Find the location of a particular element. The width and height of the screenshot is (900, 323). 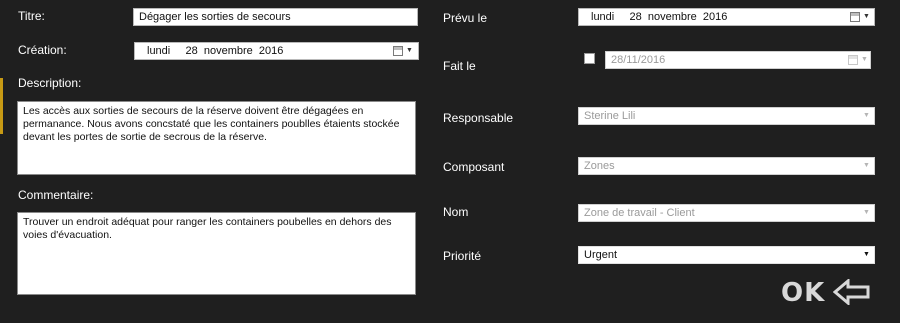

prevu-date-value: lundi 28 novembre 2016 is located at coordinates (659, 17).